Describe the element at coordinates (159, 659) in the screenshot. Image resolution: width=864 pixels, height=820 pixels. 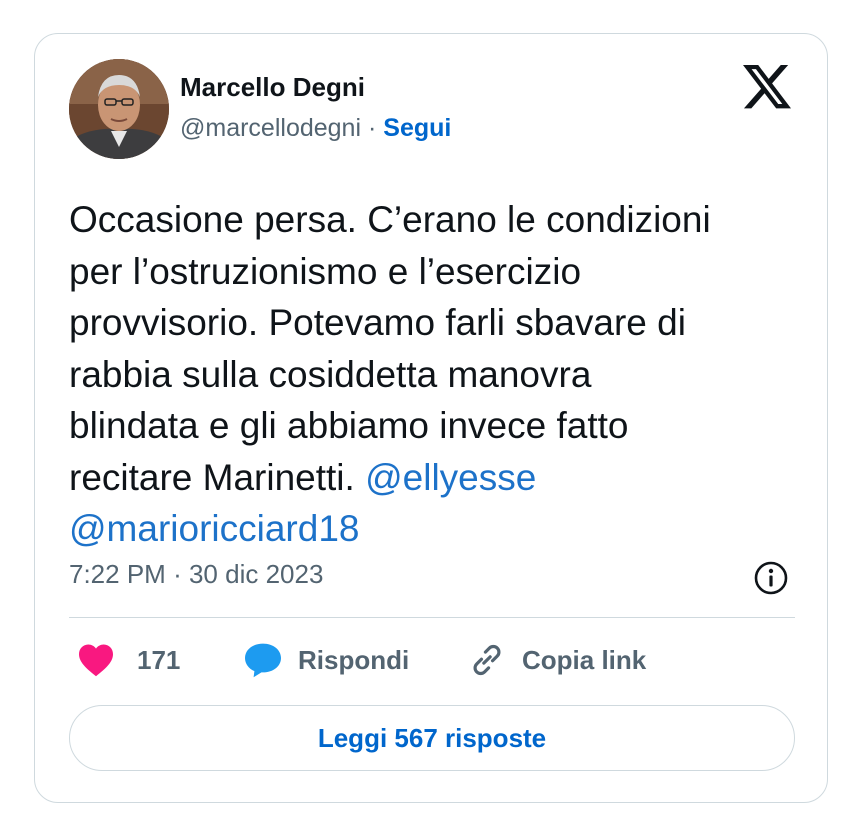
I see `like-count: 171` at that location.